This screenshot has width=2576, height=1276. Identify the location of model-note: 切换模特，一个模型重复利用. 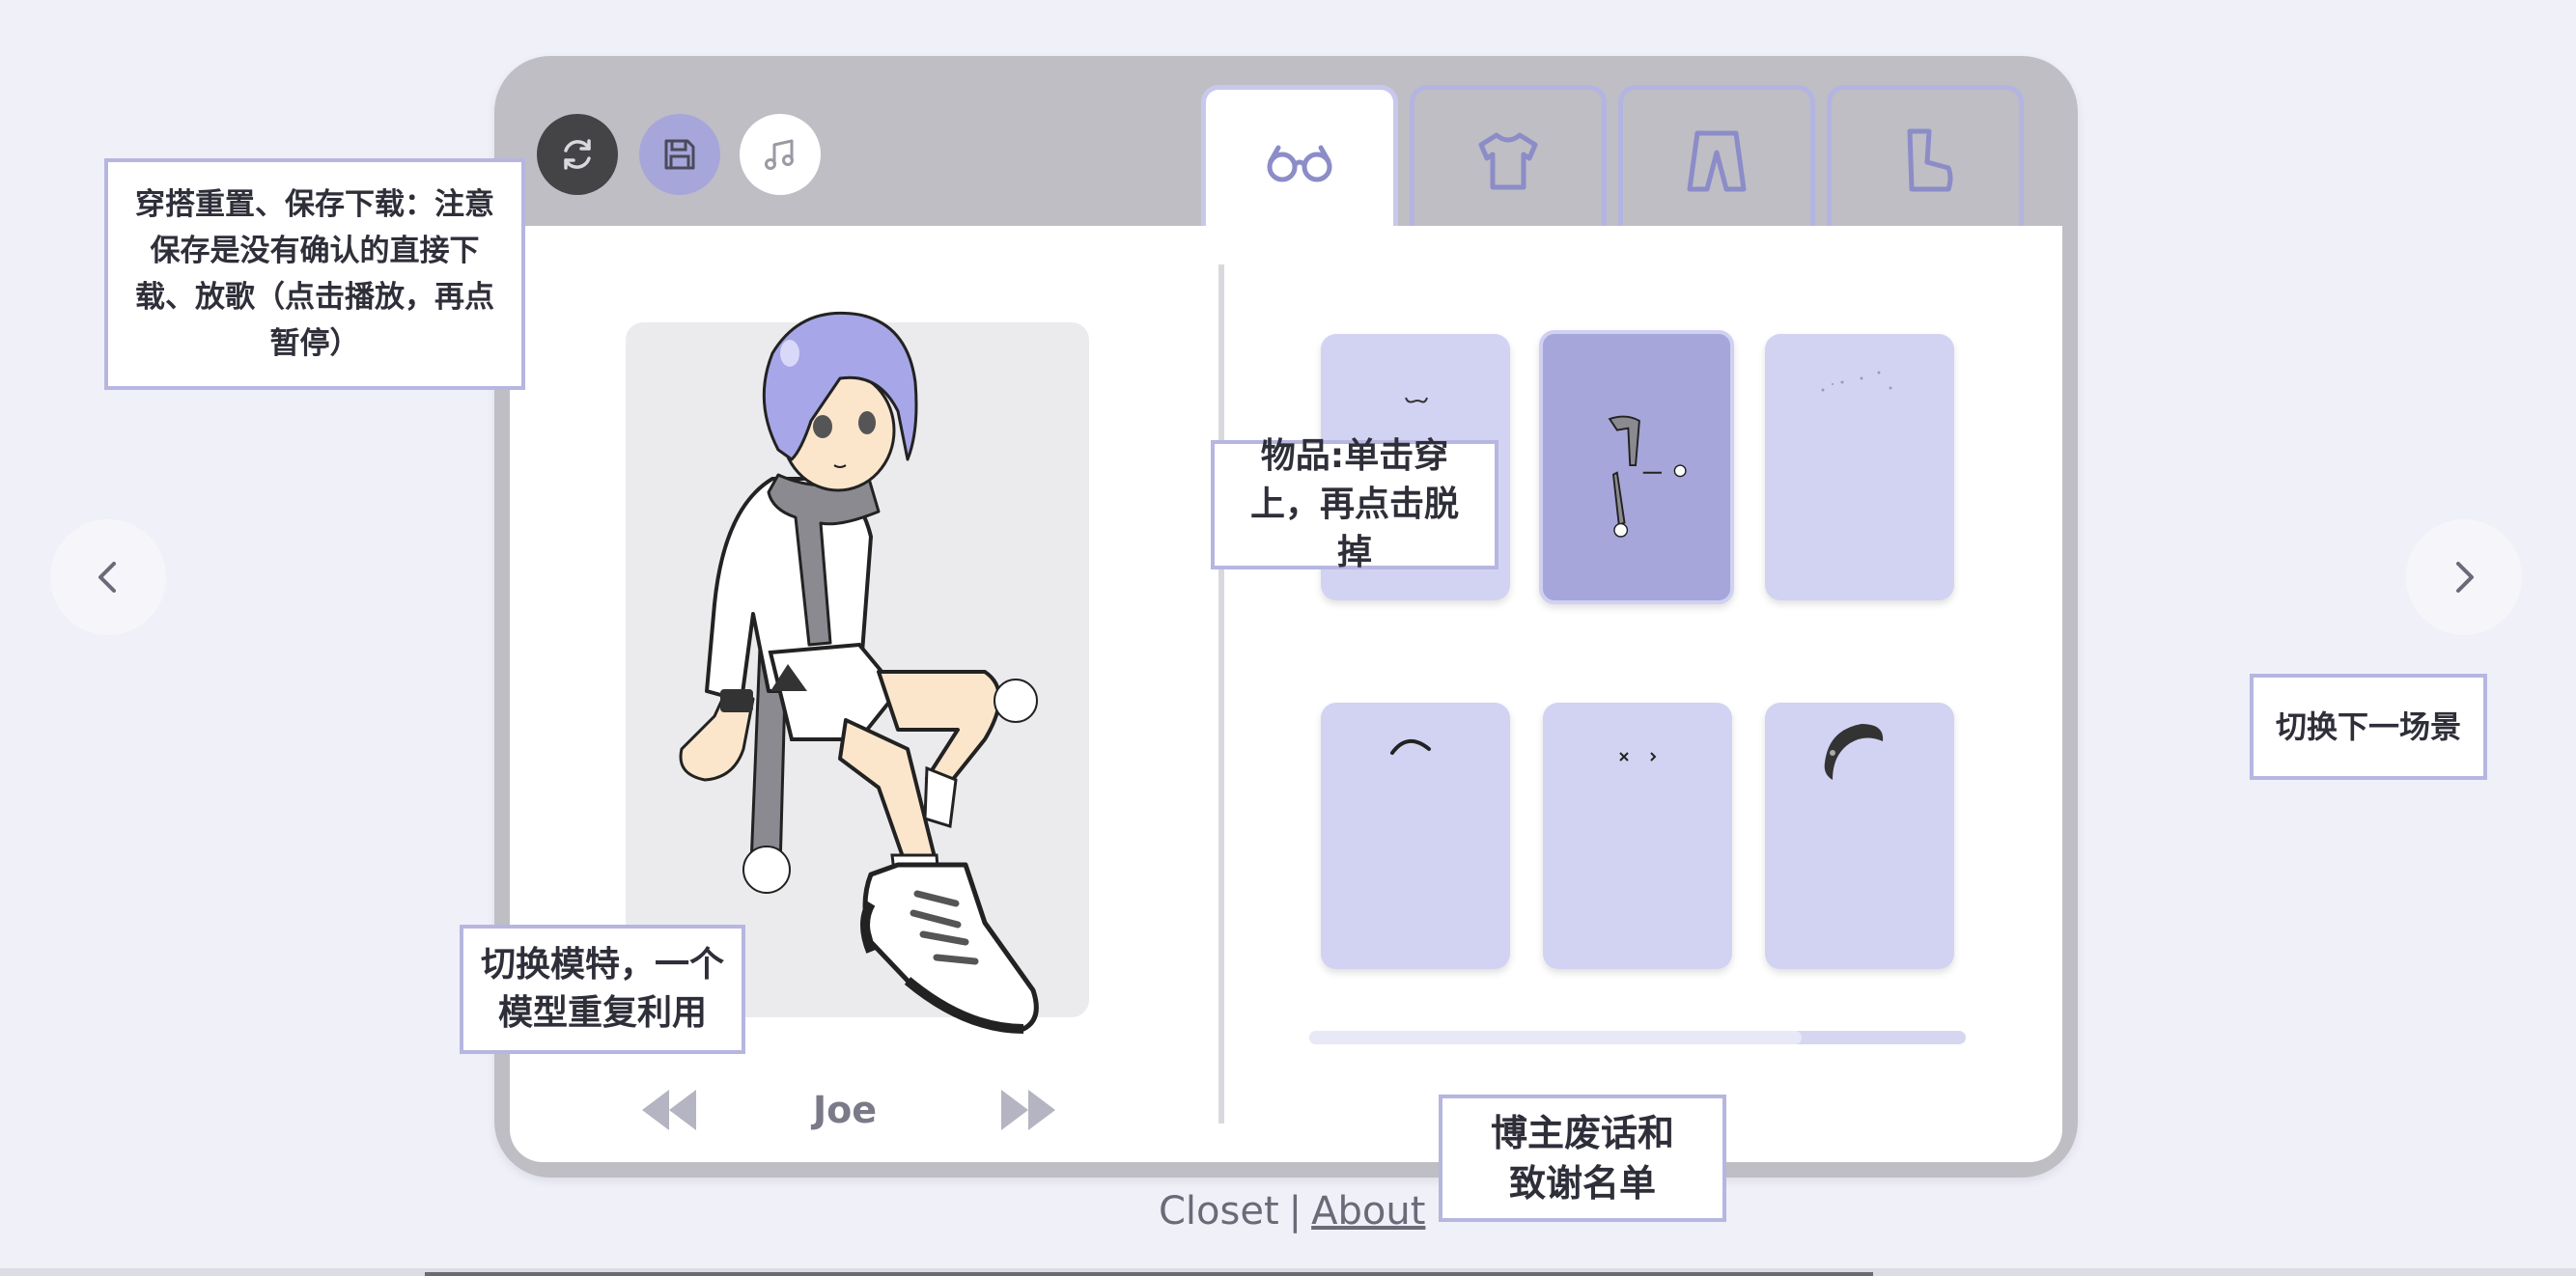
(603, 989).